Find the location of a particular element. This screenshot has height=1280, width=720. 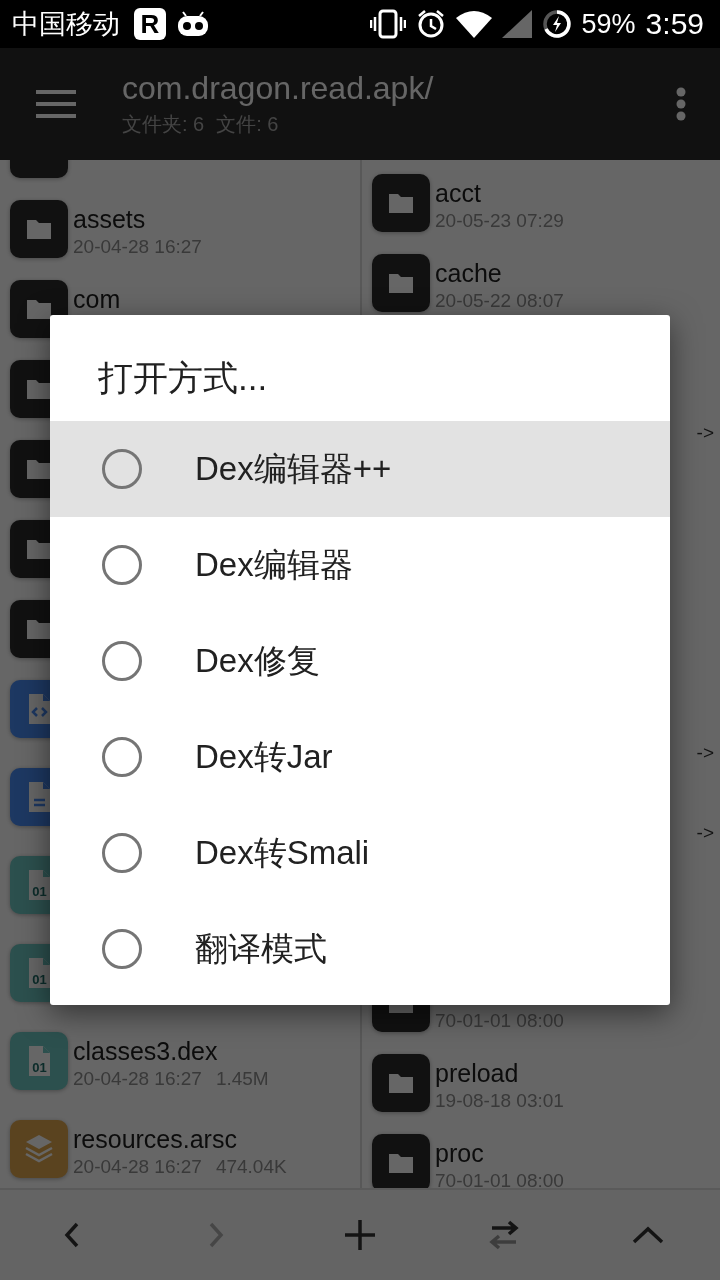

file-name: acct is located at coordinates (458, 193).